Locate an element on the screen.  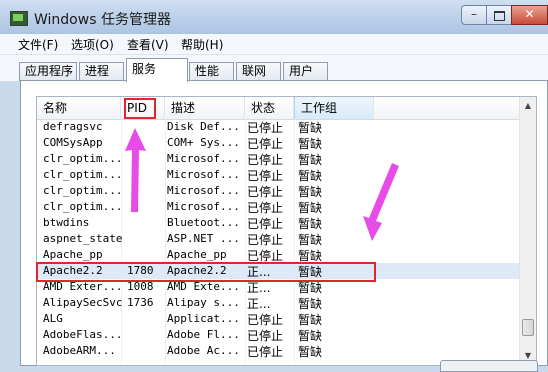
menu-bar: 文件(F) 选项(O) 查看(V) 帮助(H) is located at coordinates (274, 44).